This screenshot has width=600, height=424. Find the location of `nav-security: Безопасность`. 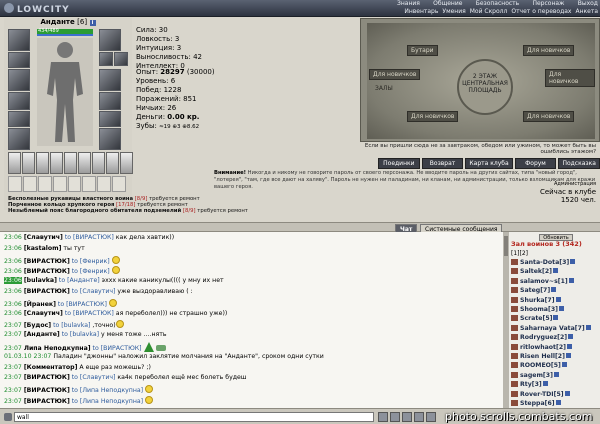

nav-security: Безопасность is located at coordinates (498, 4).